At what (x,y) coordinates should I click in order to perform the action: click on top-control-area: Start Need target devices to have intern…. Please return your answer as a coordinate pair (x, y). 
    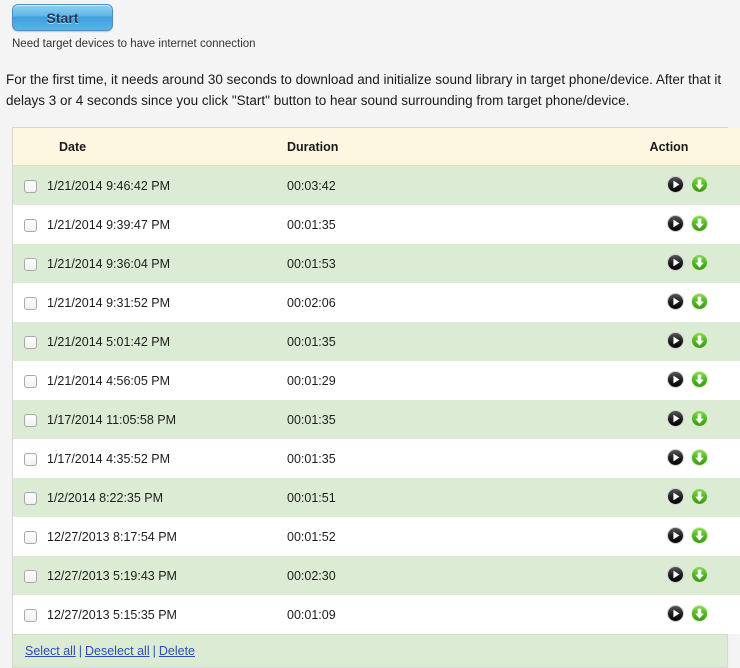
    Looking at the image, I should click on (370, 25).